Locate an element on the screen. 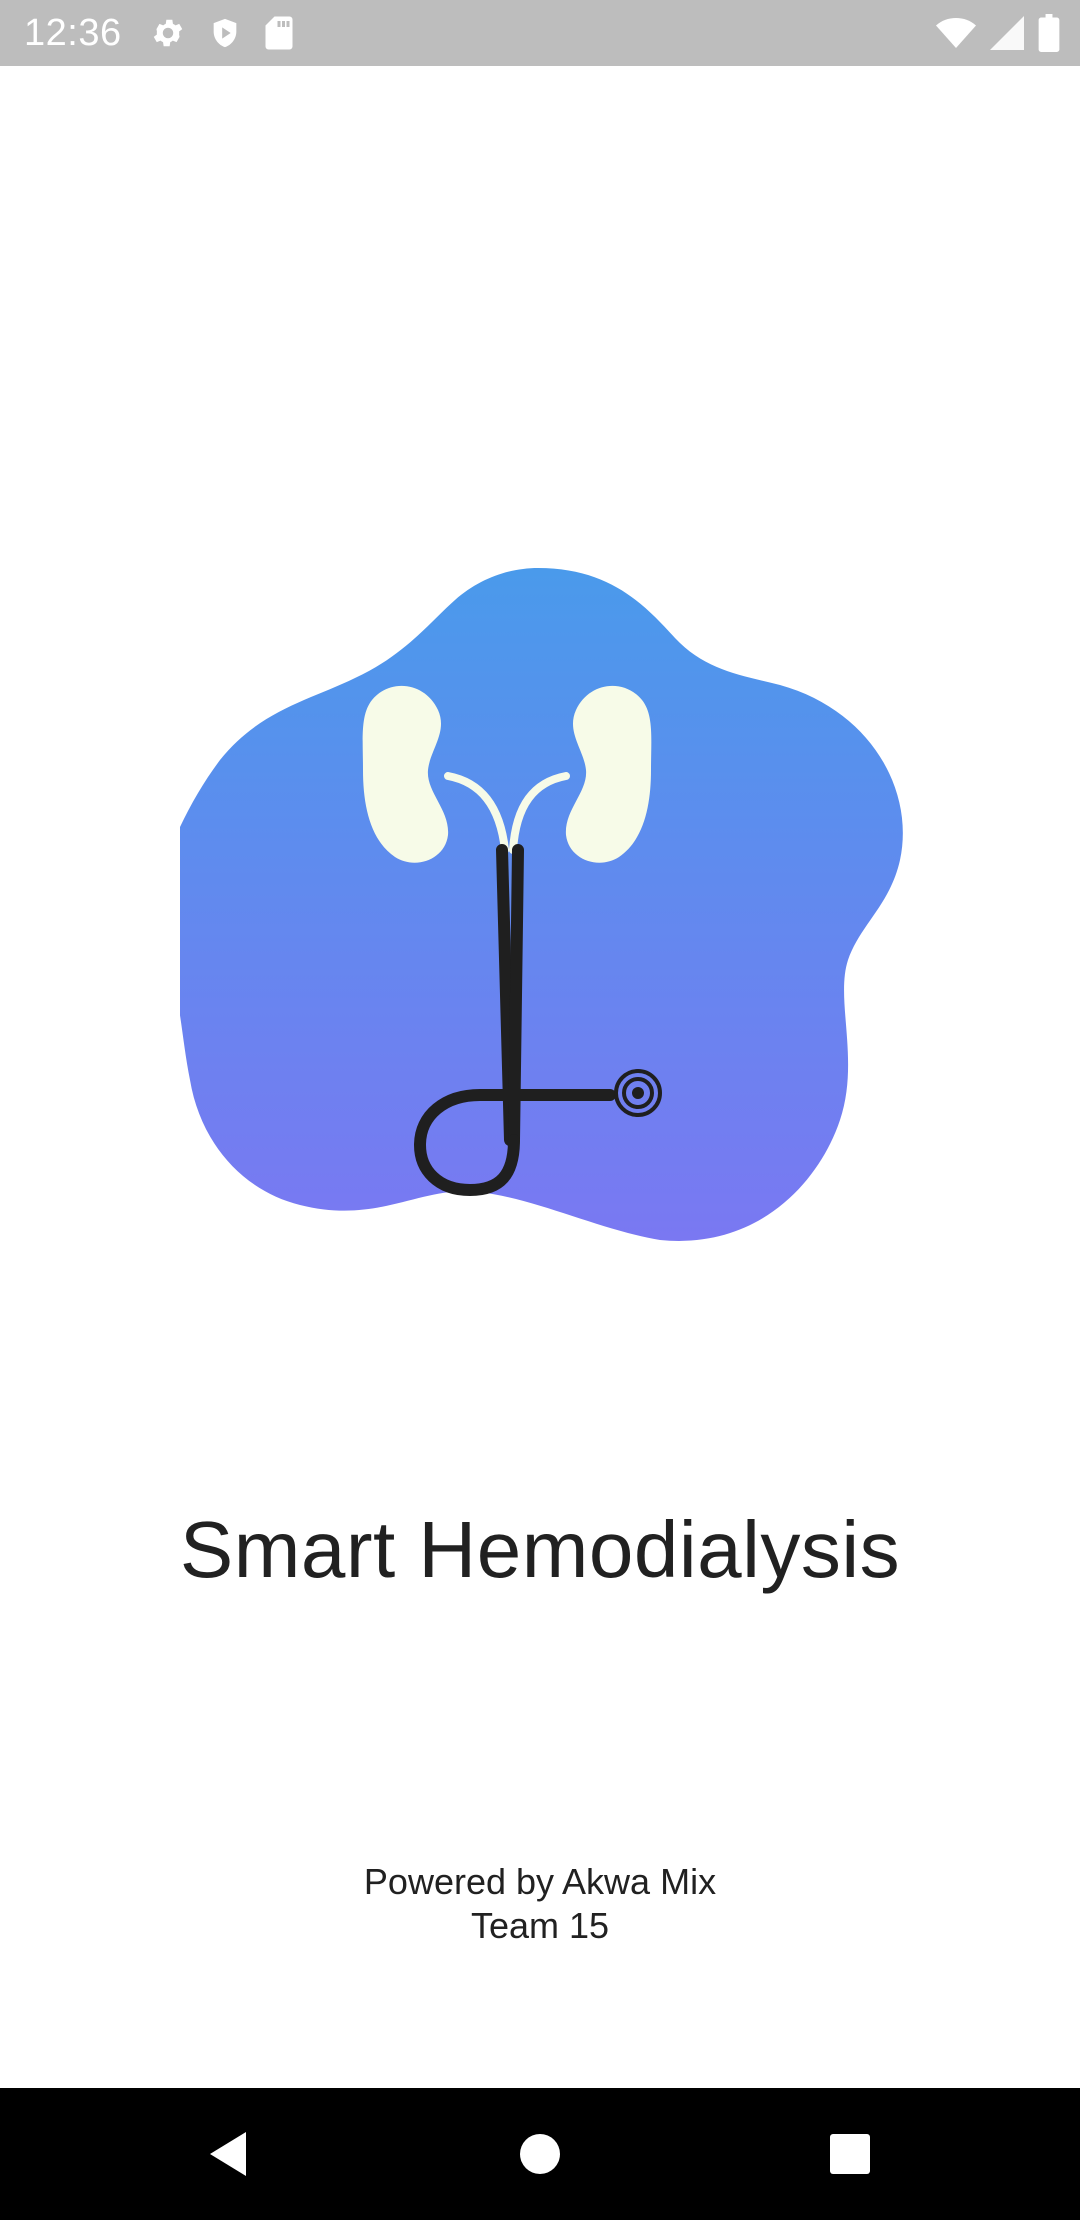 This screenshot has height=2220, width=1080. recents-button is located at coordinates (850, 2154).